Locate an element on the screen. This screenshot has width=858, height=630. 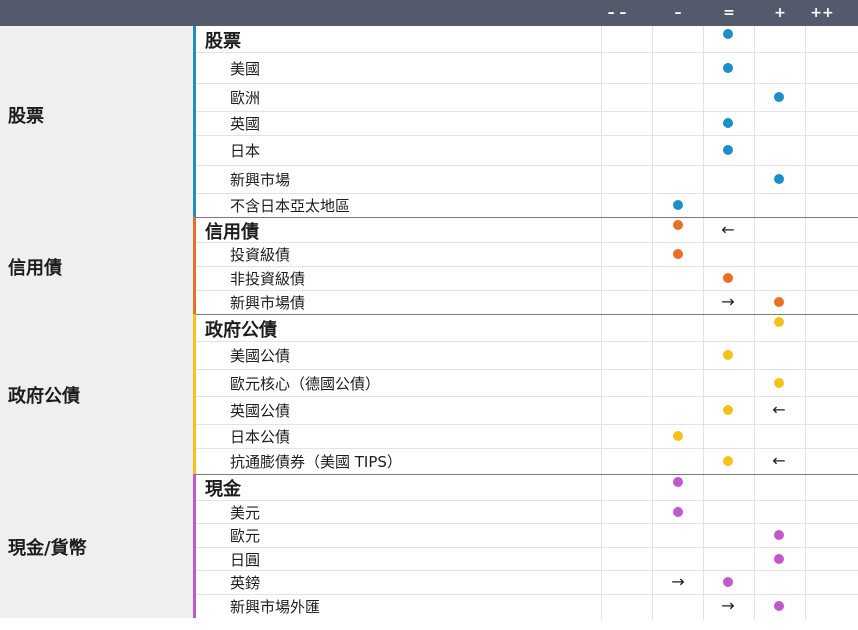
header-bar: – – – = + ++ is located at coordinates (429, 13).